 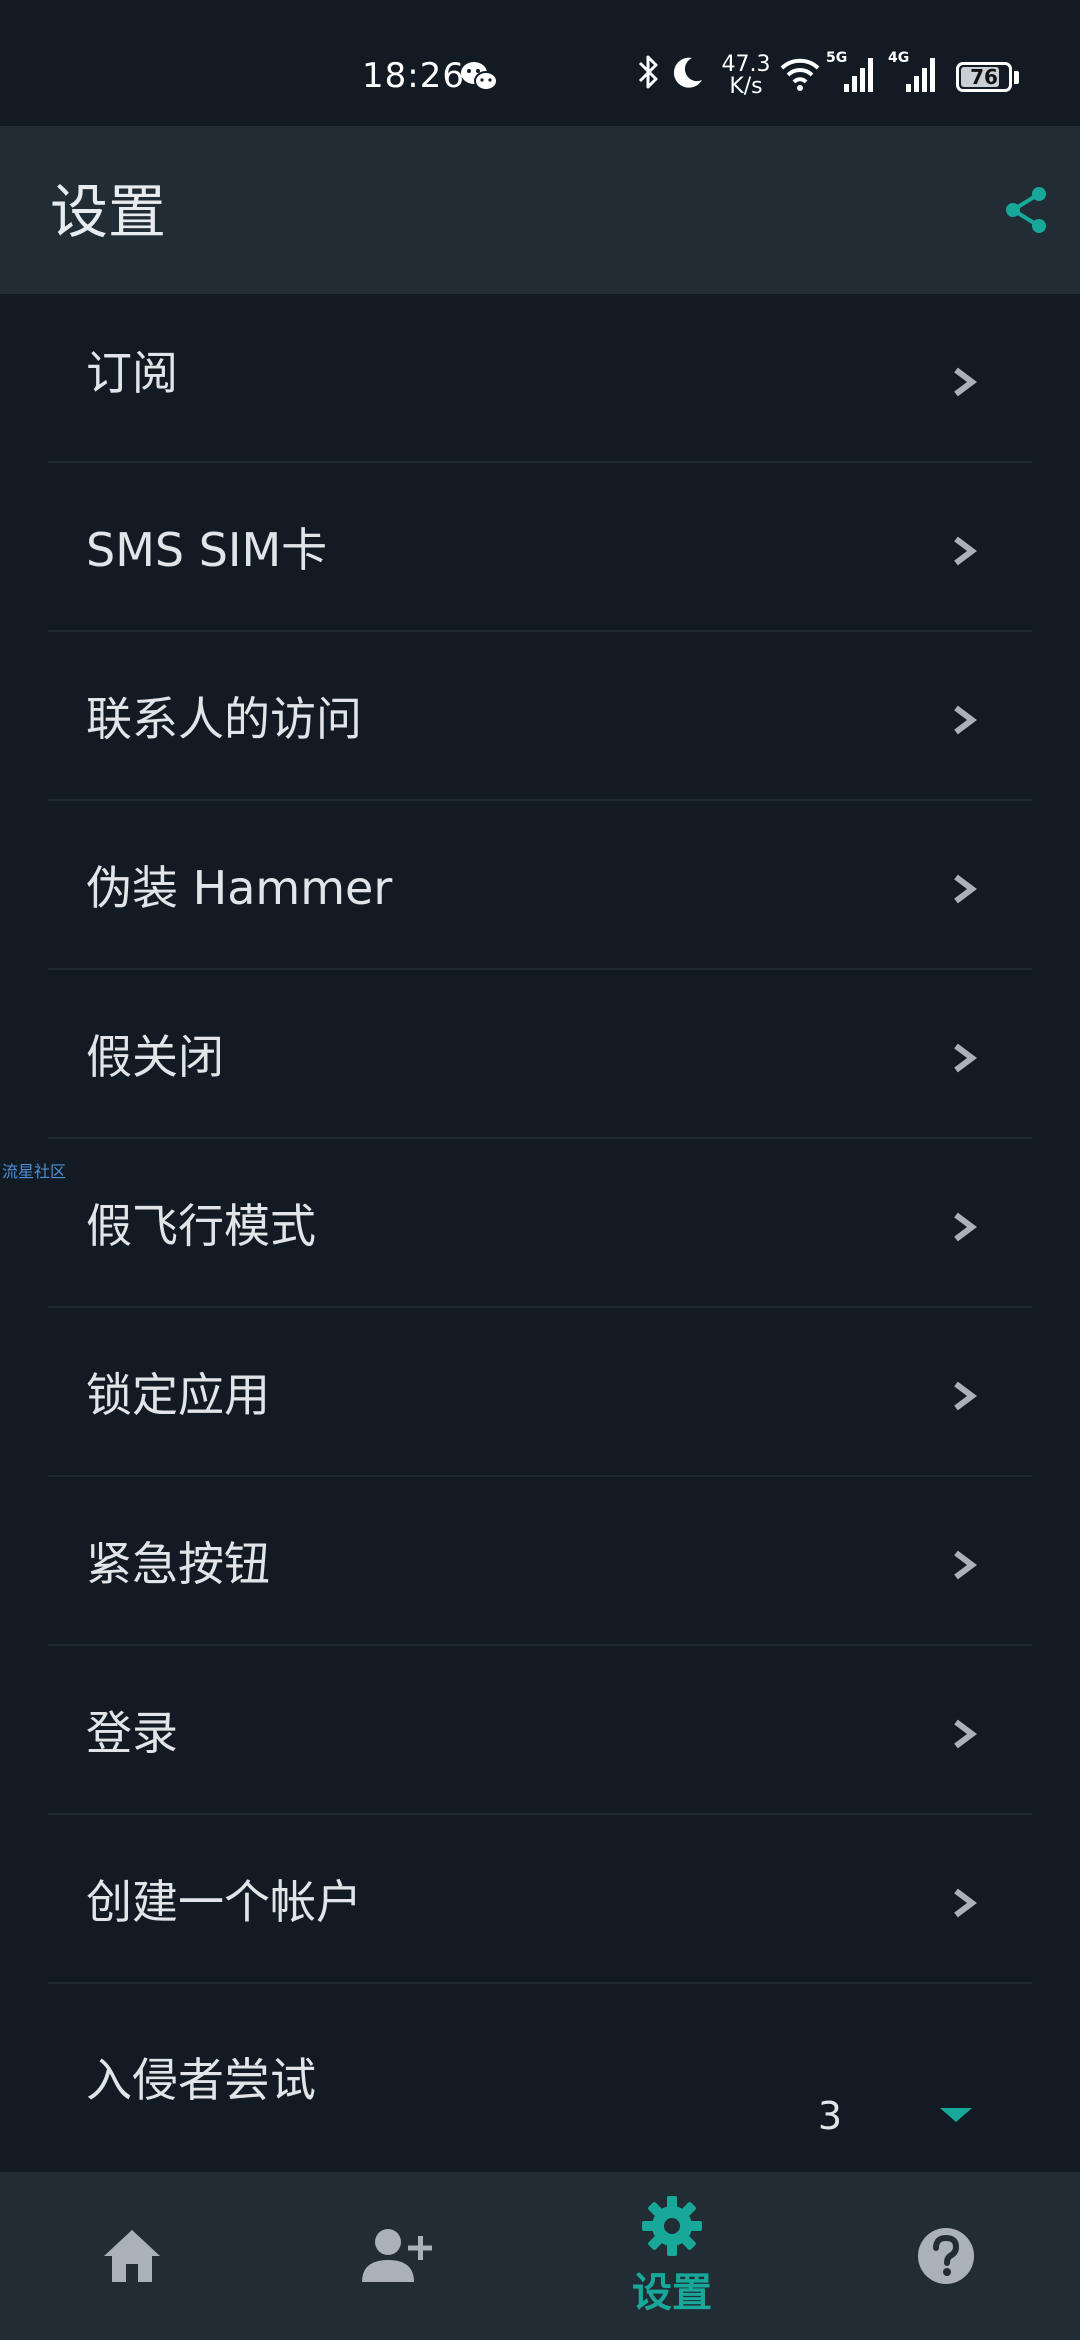 What do you see at coordinates (858, 75) in the screenshot?
I see `signal-bars-1-icon` at bounding box center [858, 75].